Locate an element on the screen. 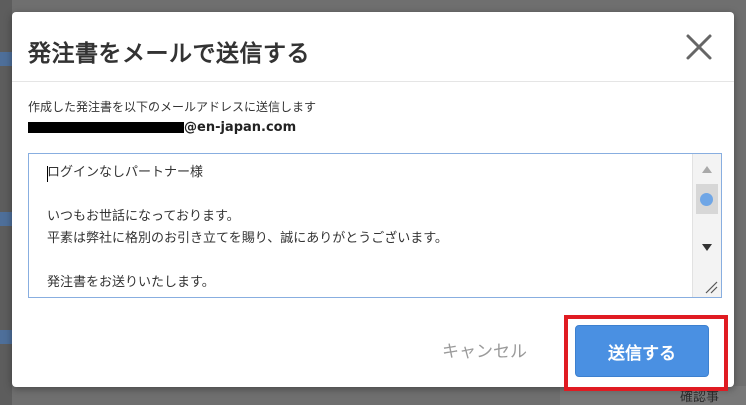 The height and width of the screenshot is (405, 746). textarea-scrollbar is located at coordinates (706, 225).